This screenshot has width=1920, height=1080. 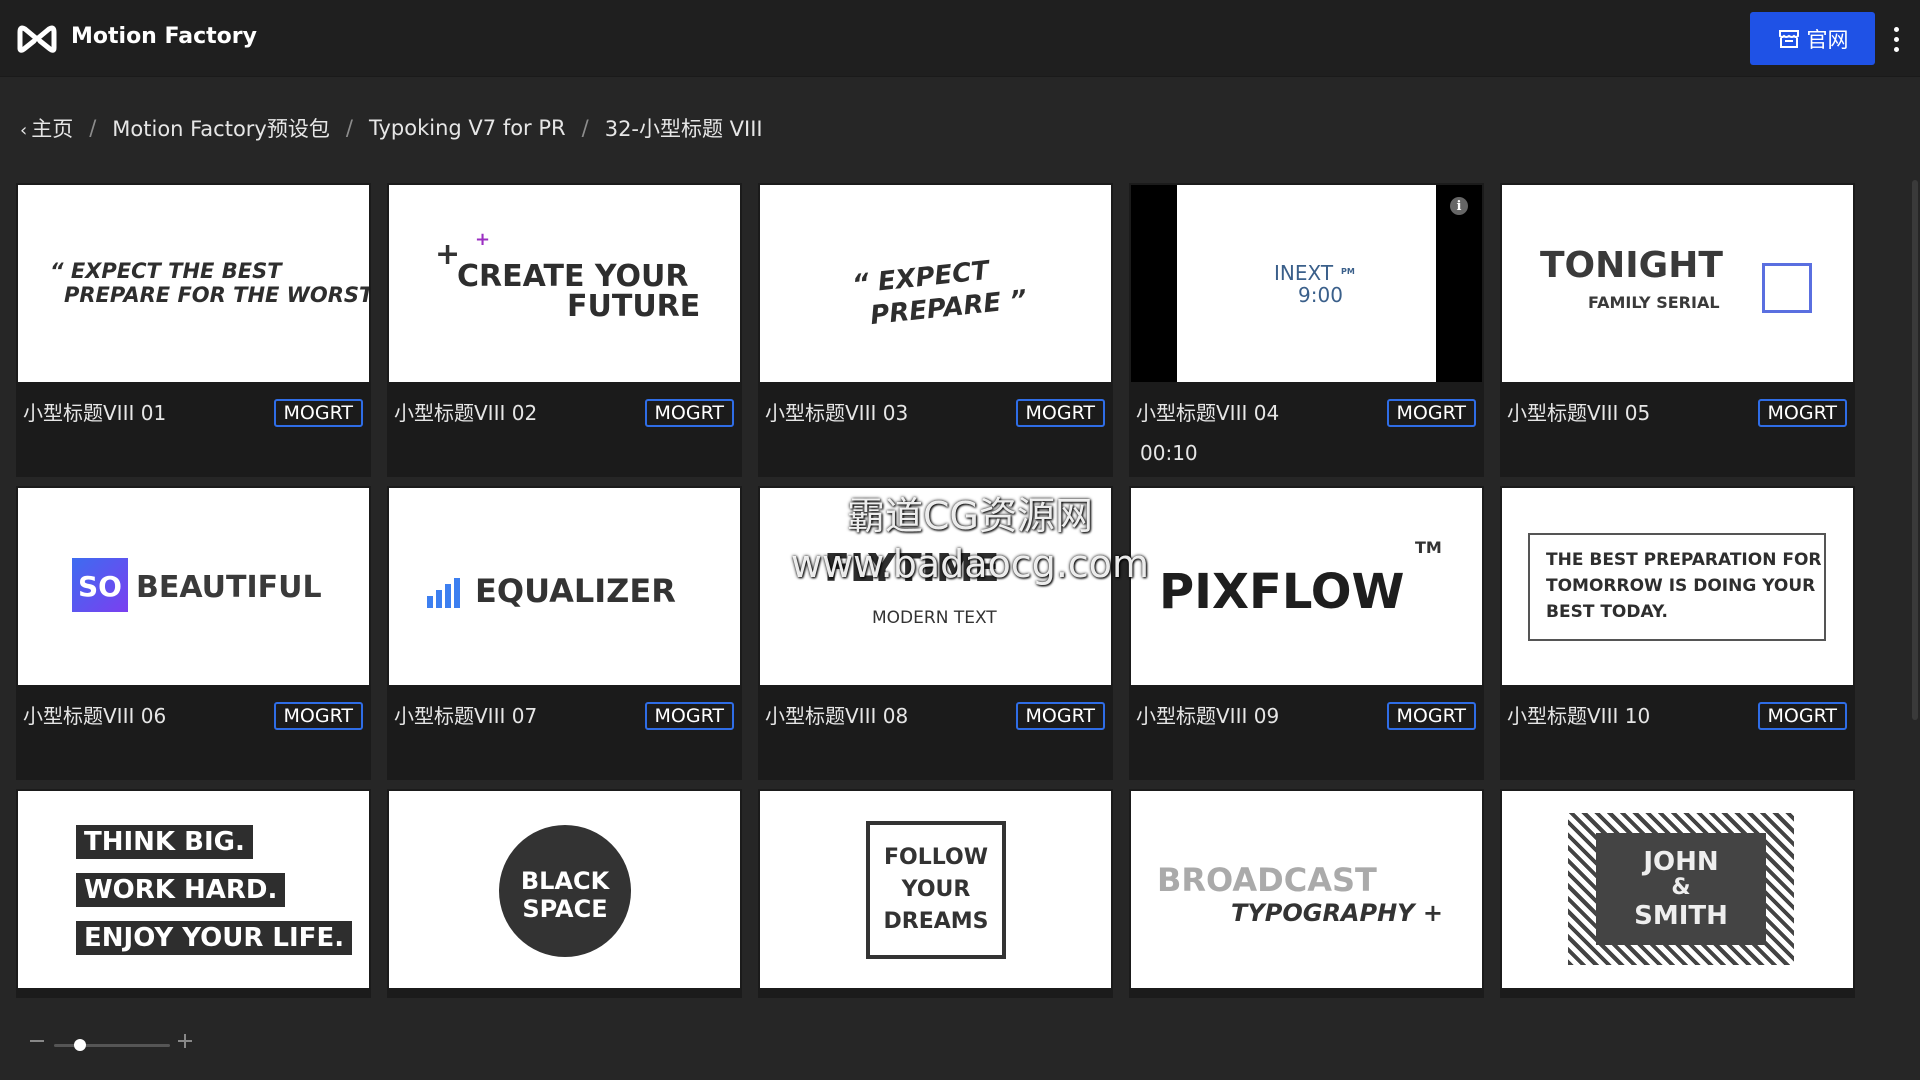 I want to click on chevron-left-icon: ‹, so click(x=24, y=130).